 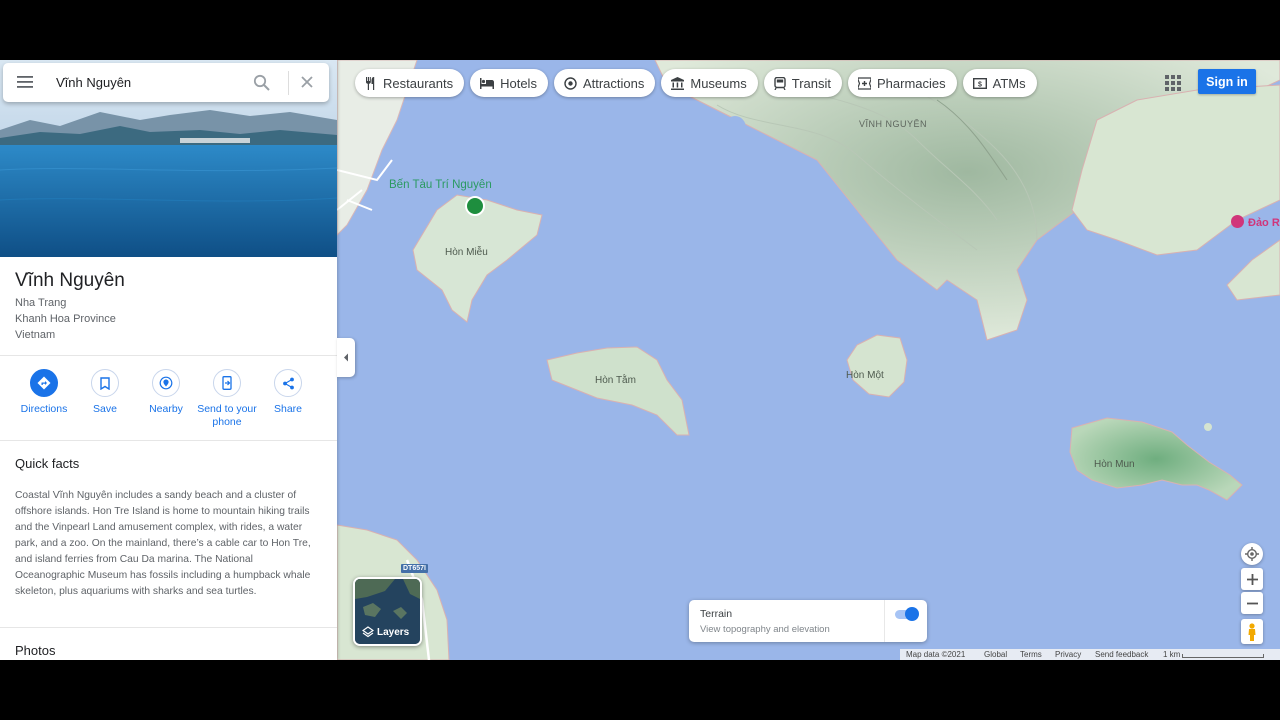 I want to click on map-label-hon-mieu: Hòn Miễu, so click(x=466, y=252).